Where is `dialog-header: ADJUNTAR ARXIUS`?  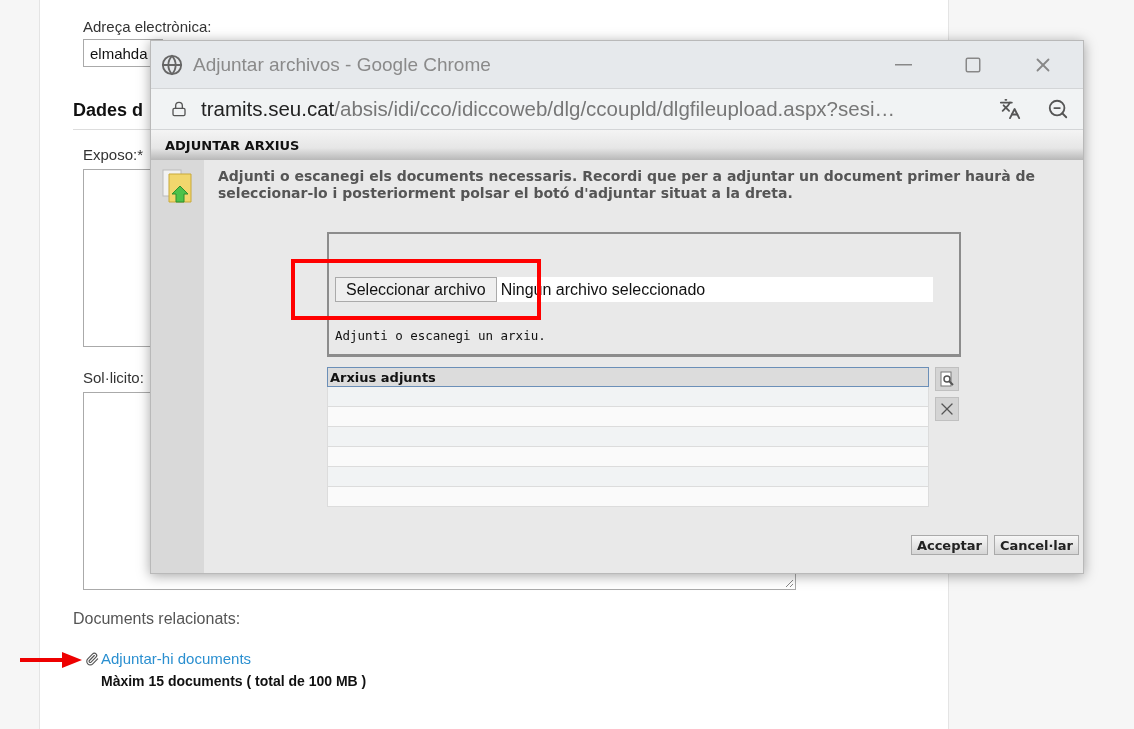
dialog-header: ADJUNTAR ARXIUS is located at coordinates (617, 145).